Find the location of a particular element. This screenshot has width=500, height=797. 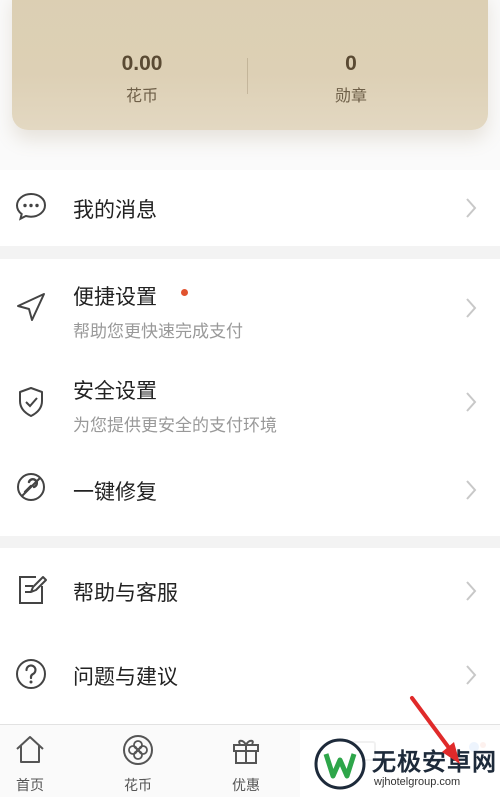

tab-home: 首页 is located at coordinates (30, 761).